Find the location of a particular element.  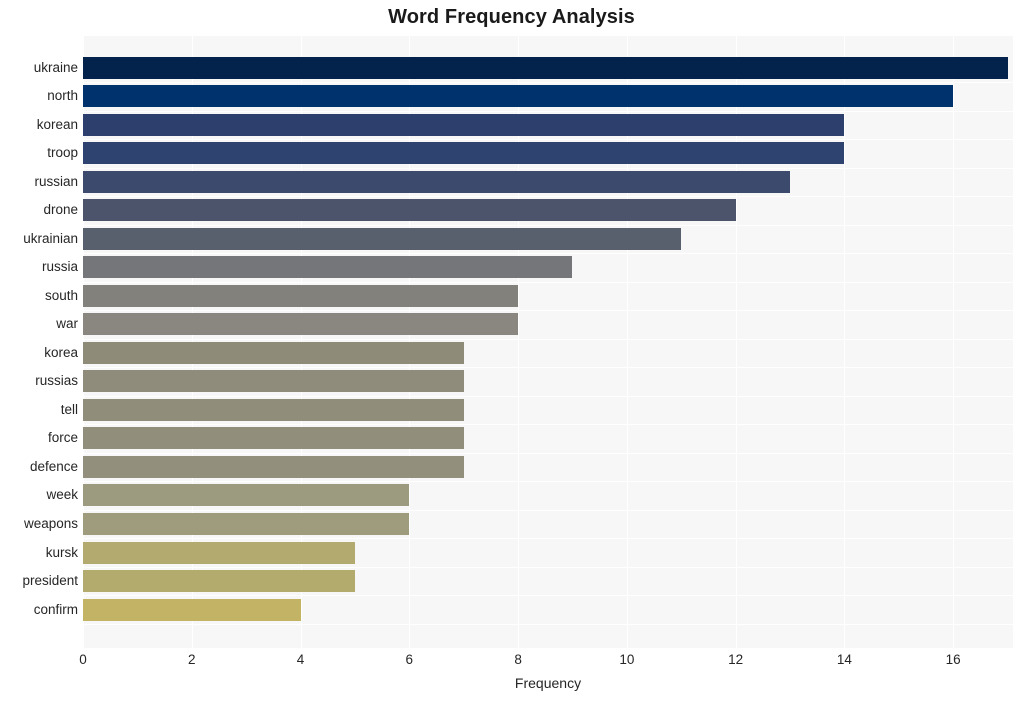

y-axis-tick-label: troop is located at coordinates (62, 153).